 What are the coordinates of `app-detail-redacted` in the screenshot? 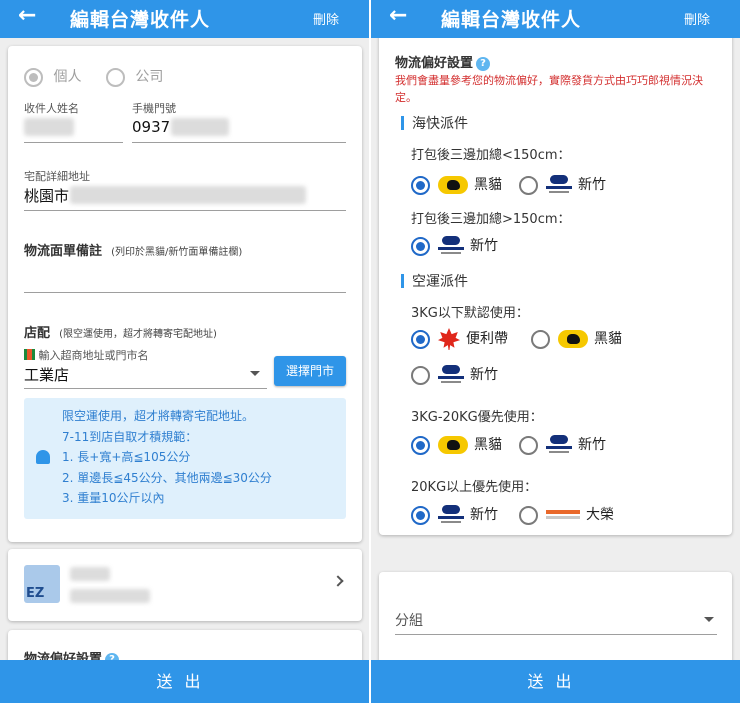 It's located at (110, 596).